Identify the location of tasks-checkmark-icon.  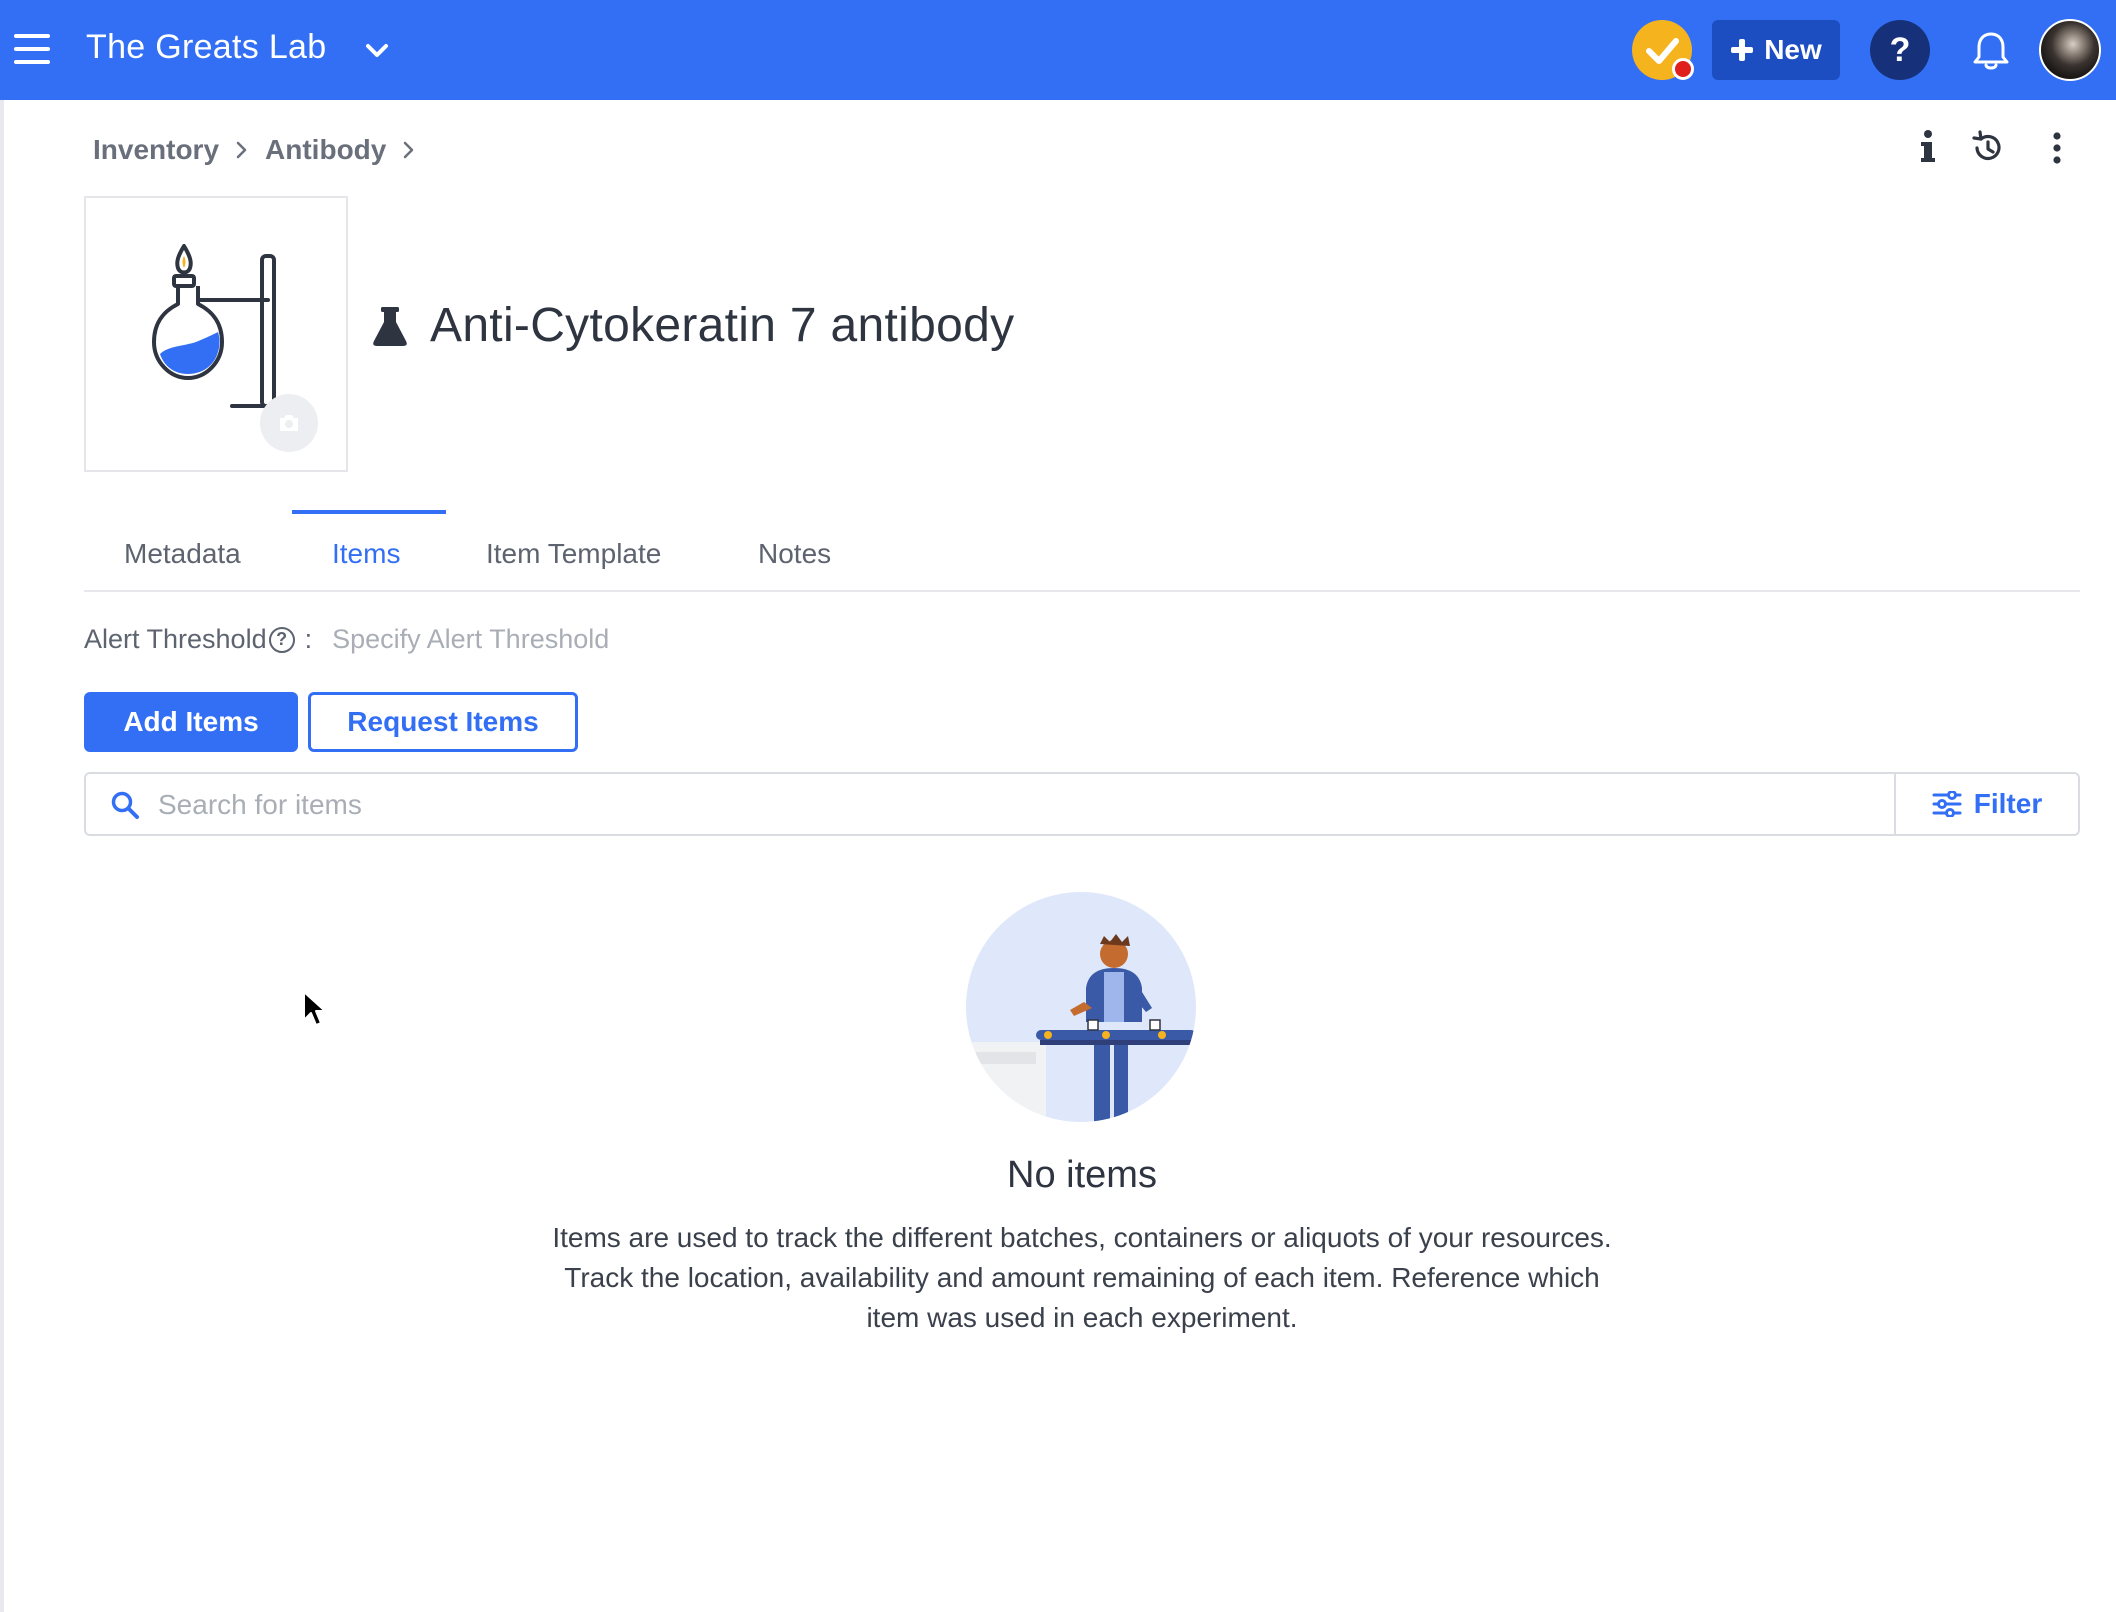
(1663, 50).